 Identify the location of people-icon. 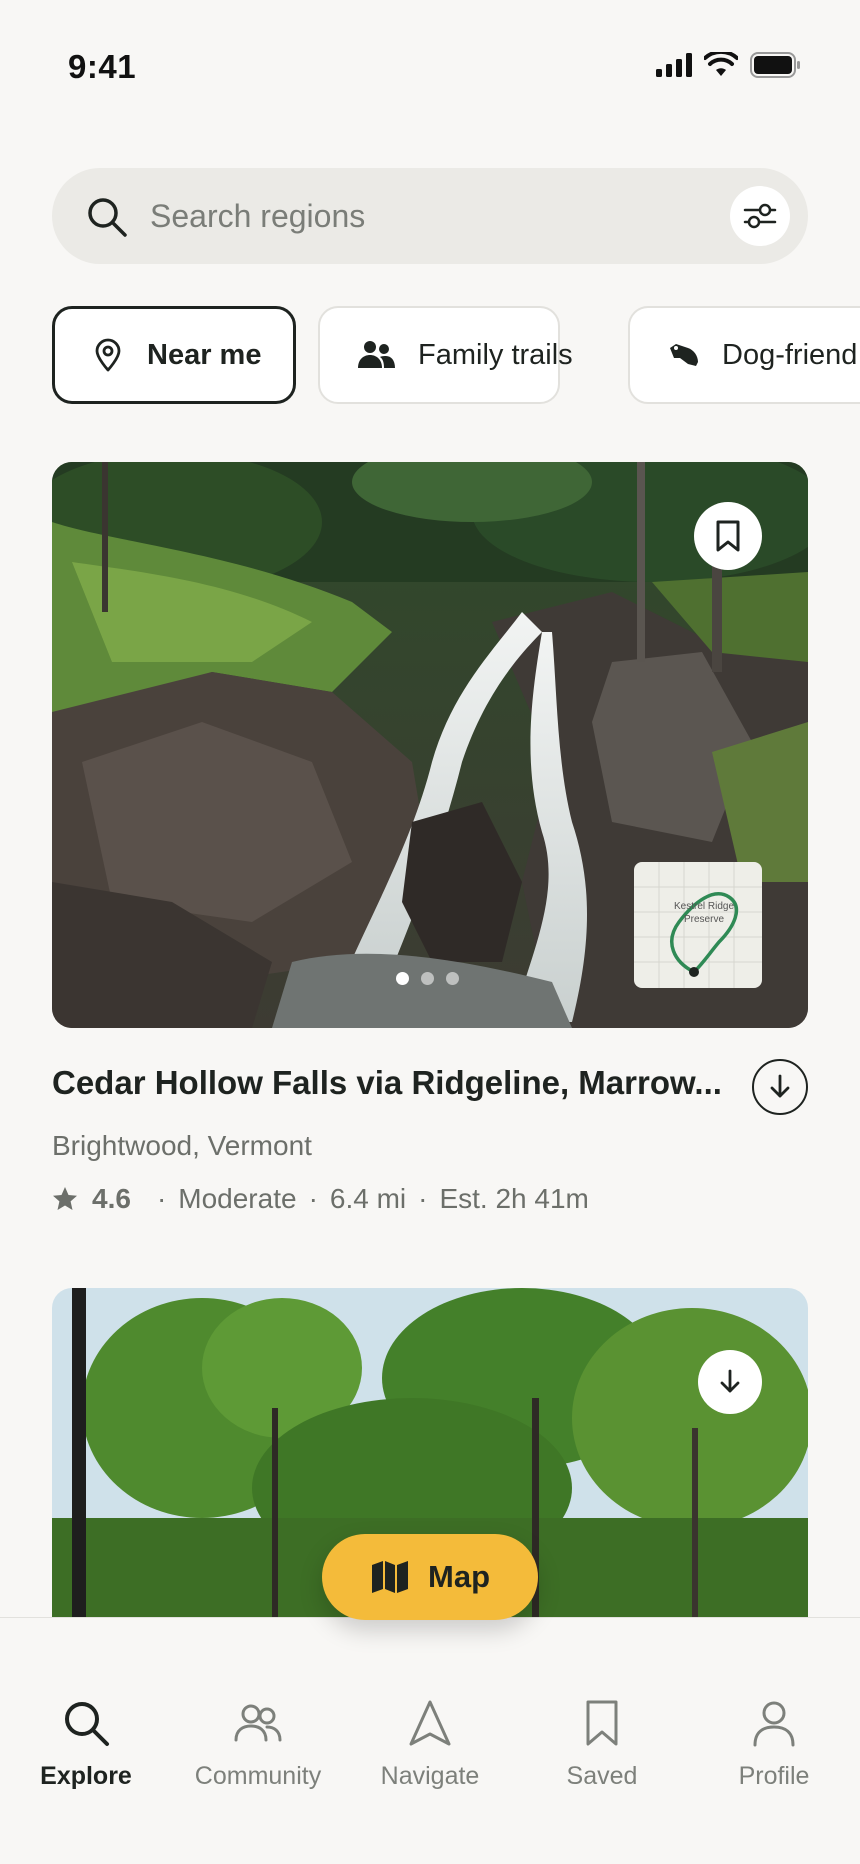
(376, 354).